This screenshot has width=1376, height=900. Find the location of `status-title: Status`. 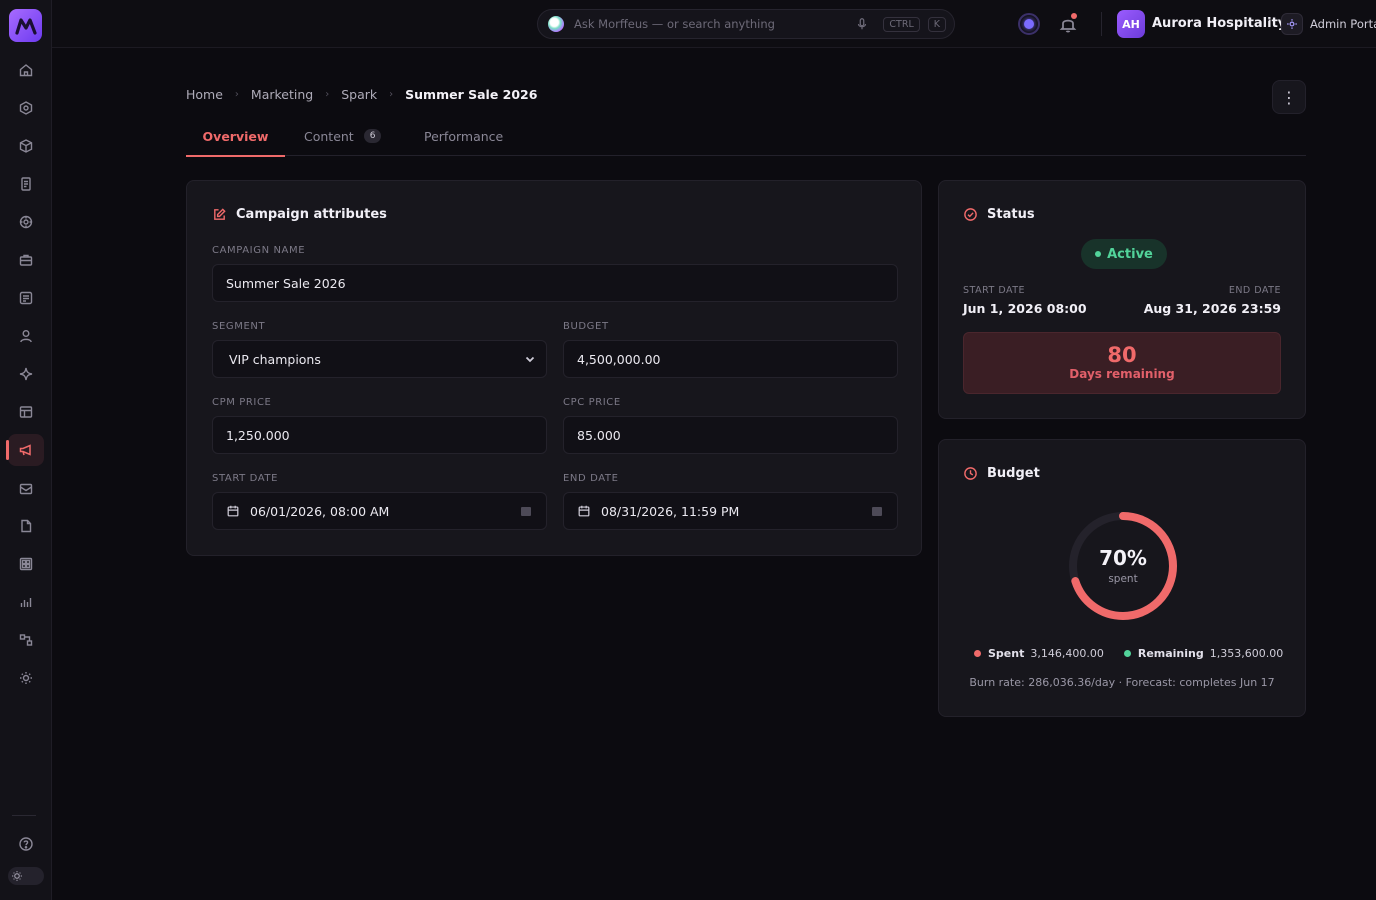

status-title: Status is located at coordinates (1011, 214).